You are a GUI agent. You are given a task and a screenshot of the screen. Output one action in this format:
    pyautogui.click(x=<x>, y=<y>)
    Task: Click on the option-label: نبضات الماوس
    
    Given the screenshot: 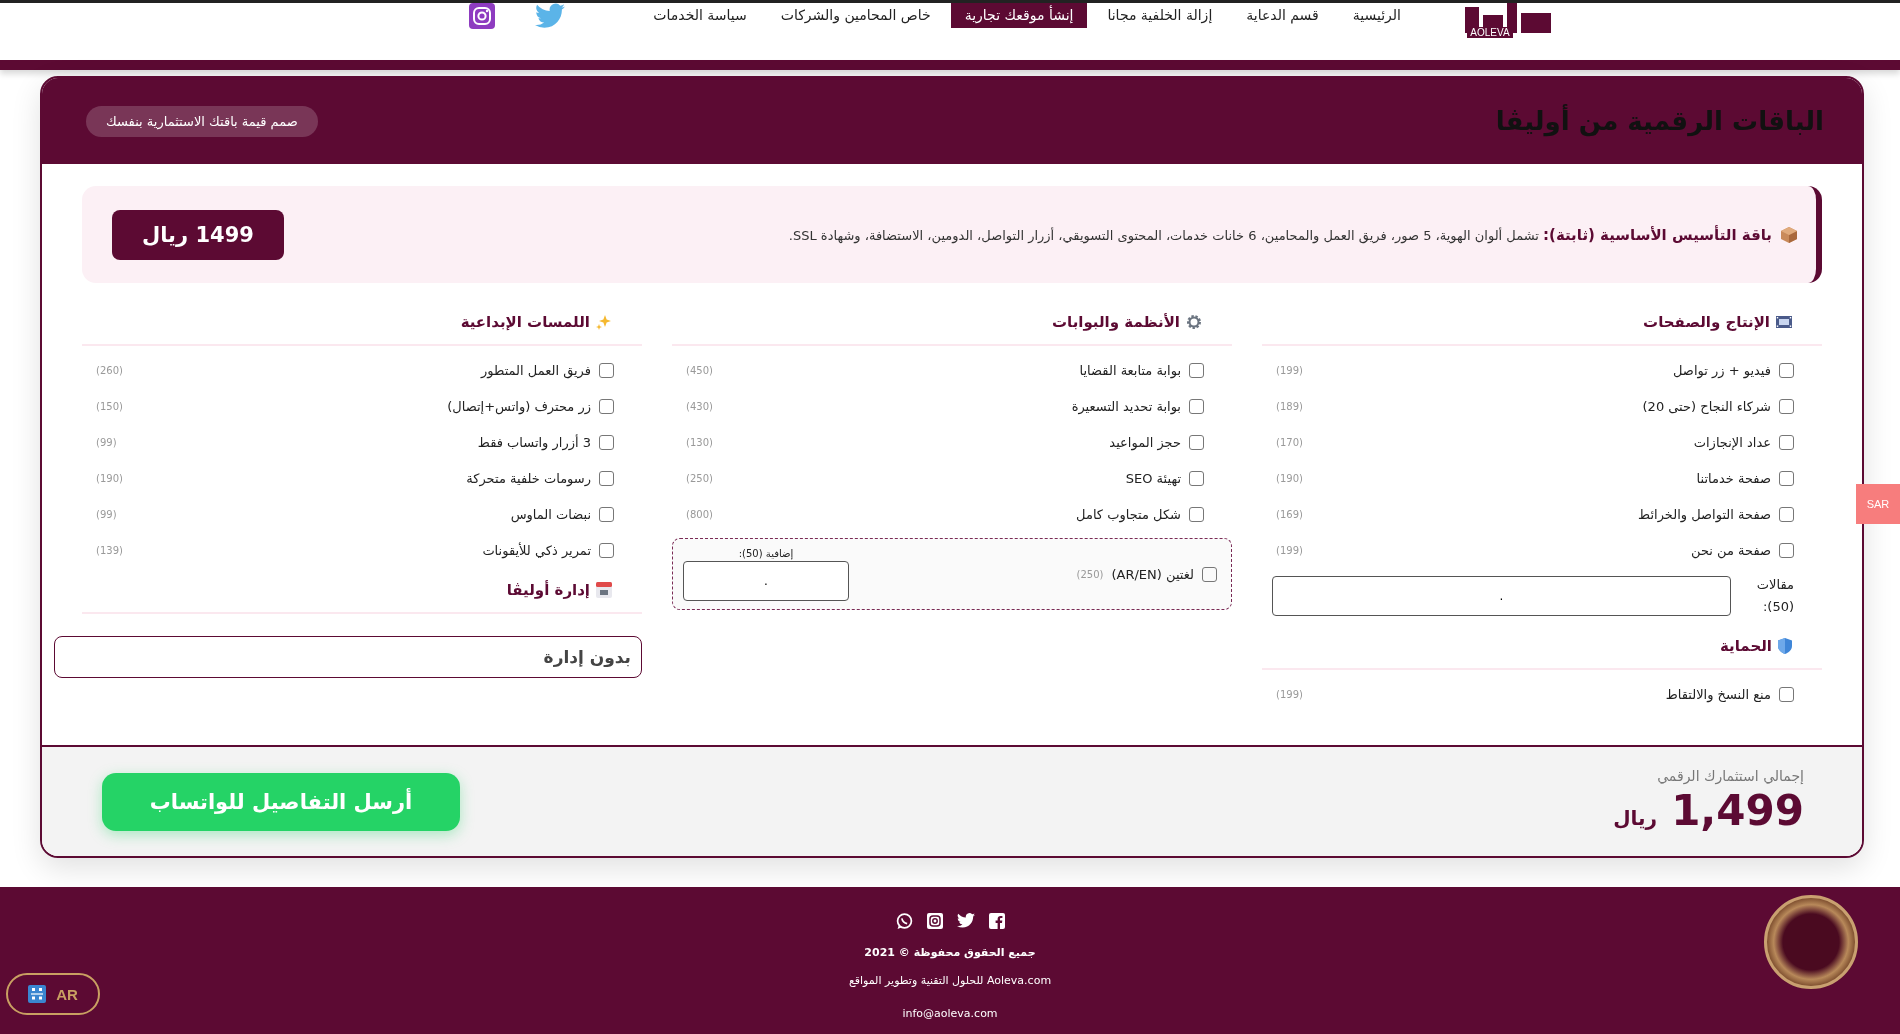 What is the action you would take?
    pyautogui.click(x=550, y=514)
    